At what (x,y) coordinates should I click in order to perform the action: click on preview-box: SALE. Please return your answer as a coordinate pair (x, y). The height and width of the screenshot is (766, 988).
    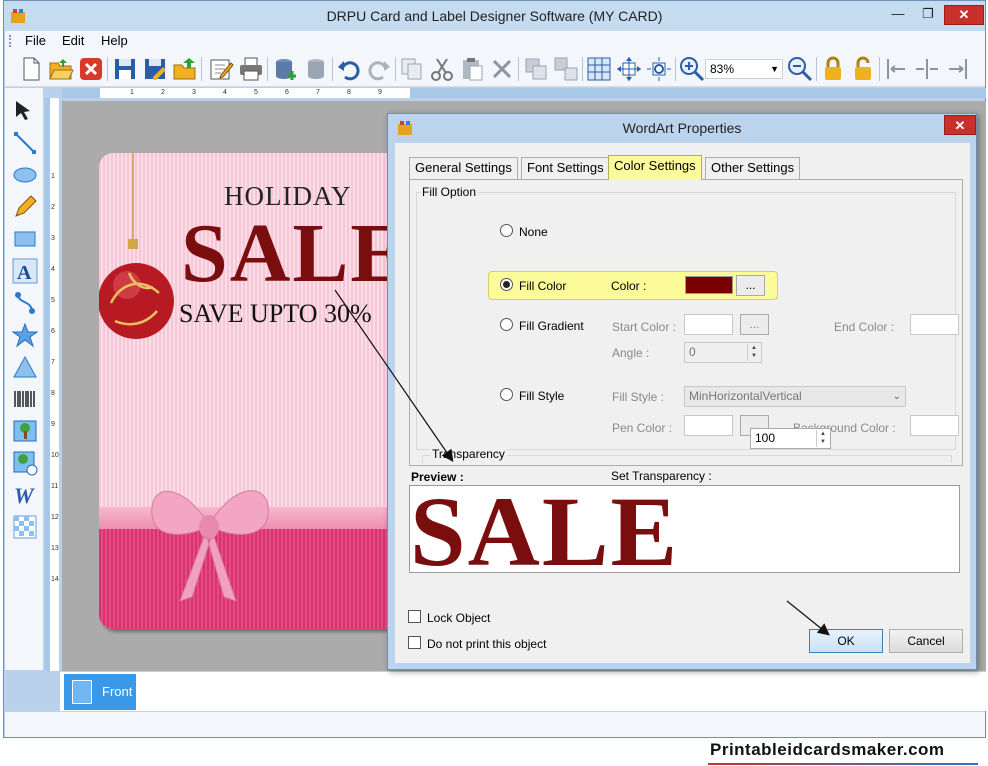
    Looking at the image, I should click on (684, 529).